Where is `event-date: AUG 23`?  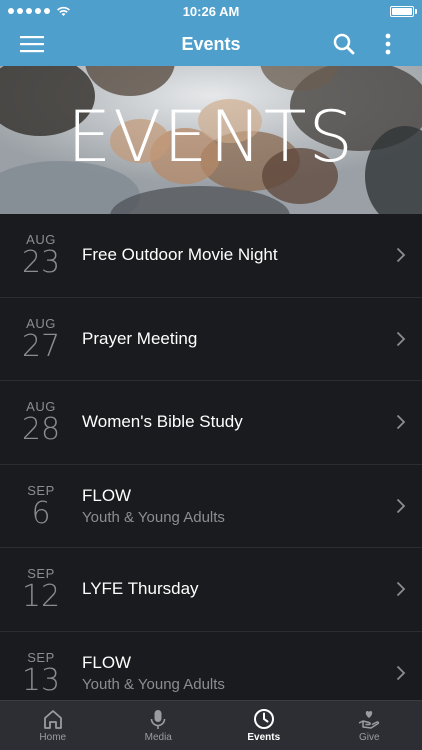 event-date: AUG 23 is located at coordinates (41, 255).